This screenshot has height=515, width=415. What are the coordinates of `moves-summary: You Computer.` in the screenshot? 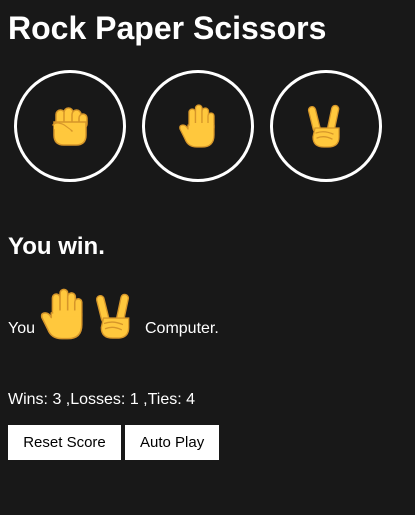 It's located at (113, 313).